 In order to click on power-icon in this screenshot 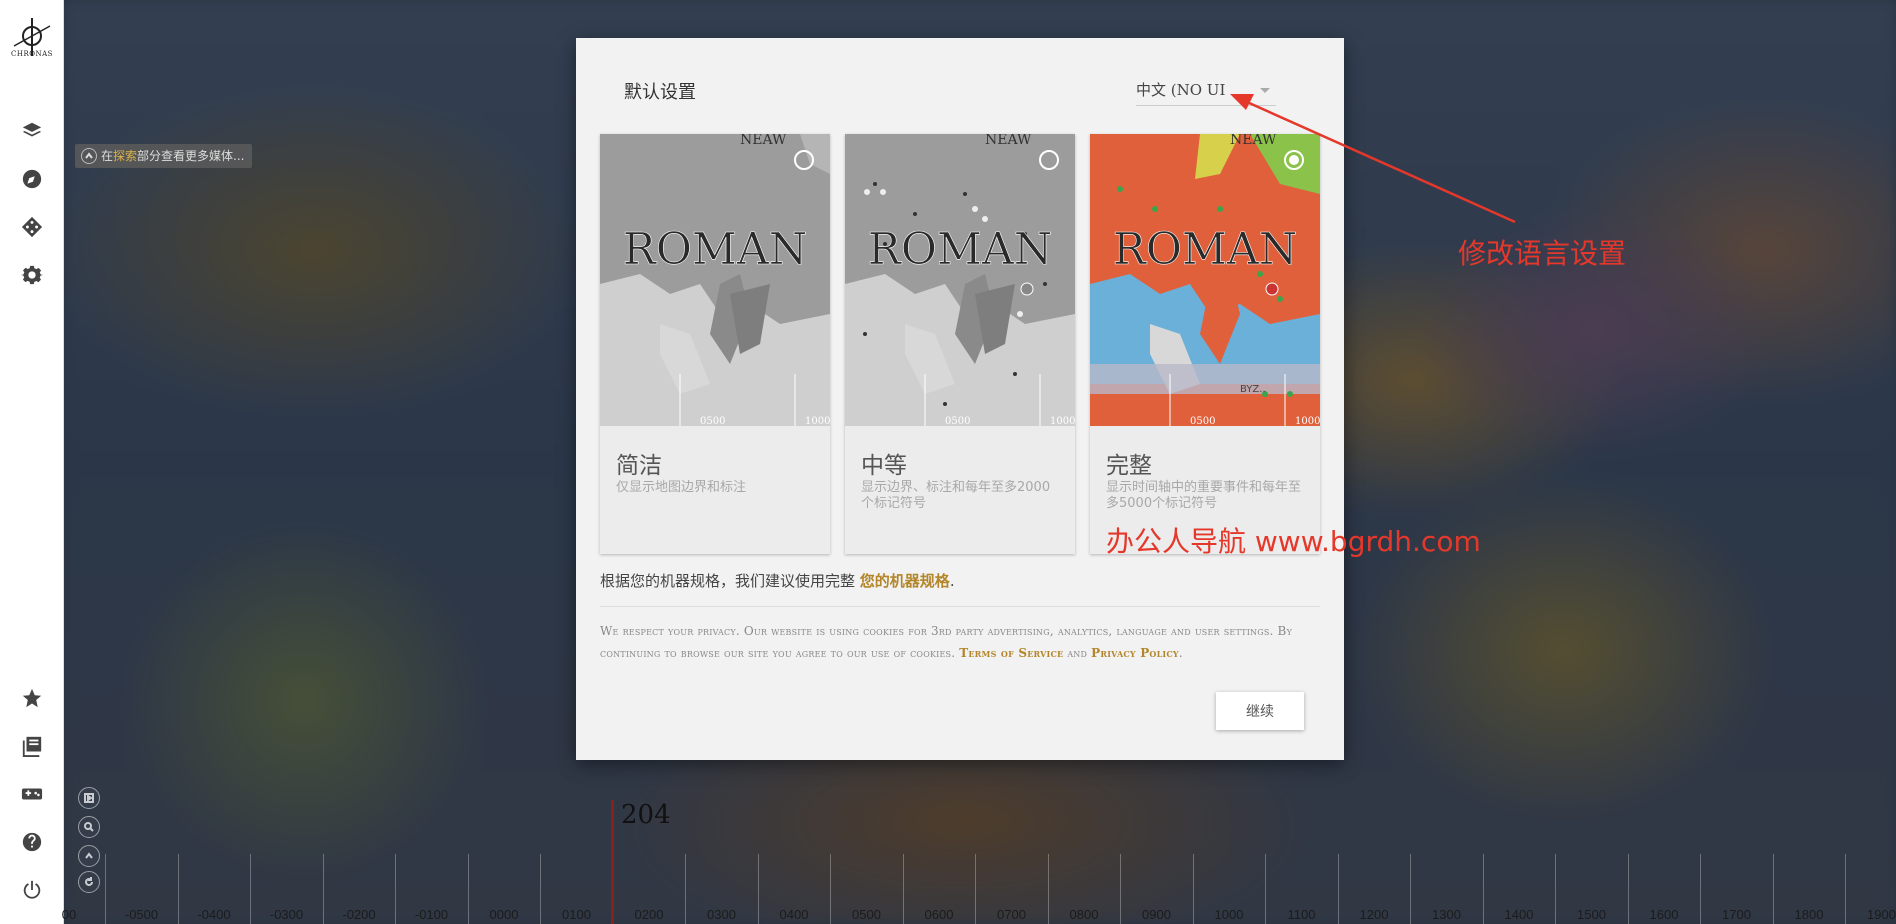, I will do `click(32, 890)`.